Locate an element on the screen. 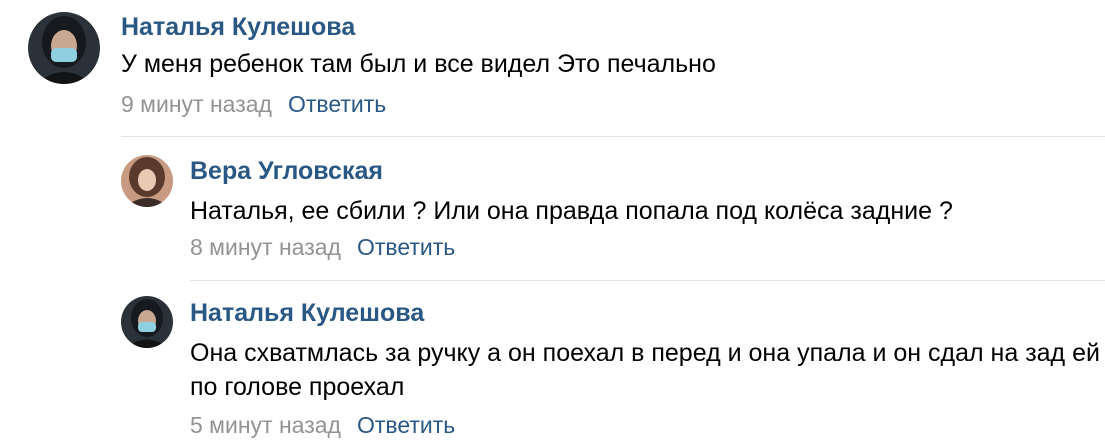  comment-time: 8 минут назад is located at coordinates (265, 247).